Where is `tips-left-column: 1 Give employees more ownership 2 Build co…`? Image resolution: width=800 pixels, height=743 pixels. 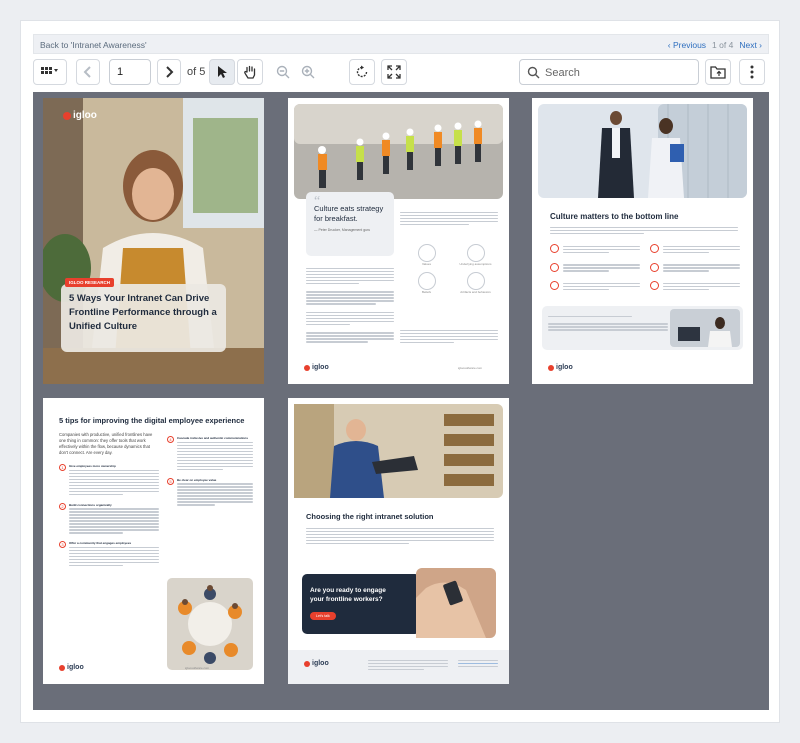 tips-left-column: 1 Give employees more ownership 2 Build co… is located at coordinates (109, 516).